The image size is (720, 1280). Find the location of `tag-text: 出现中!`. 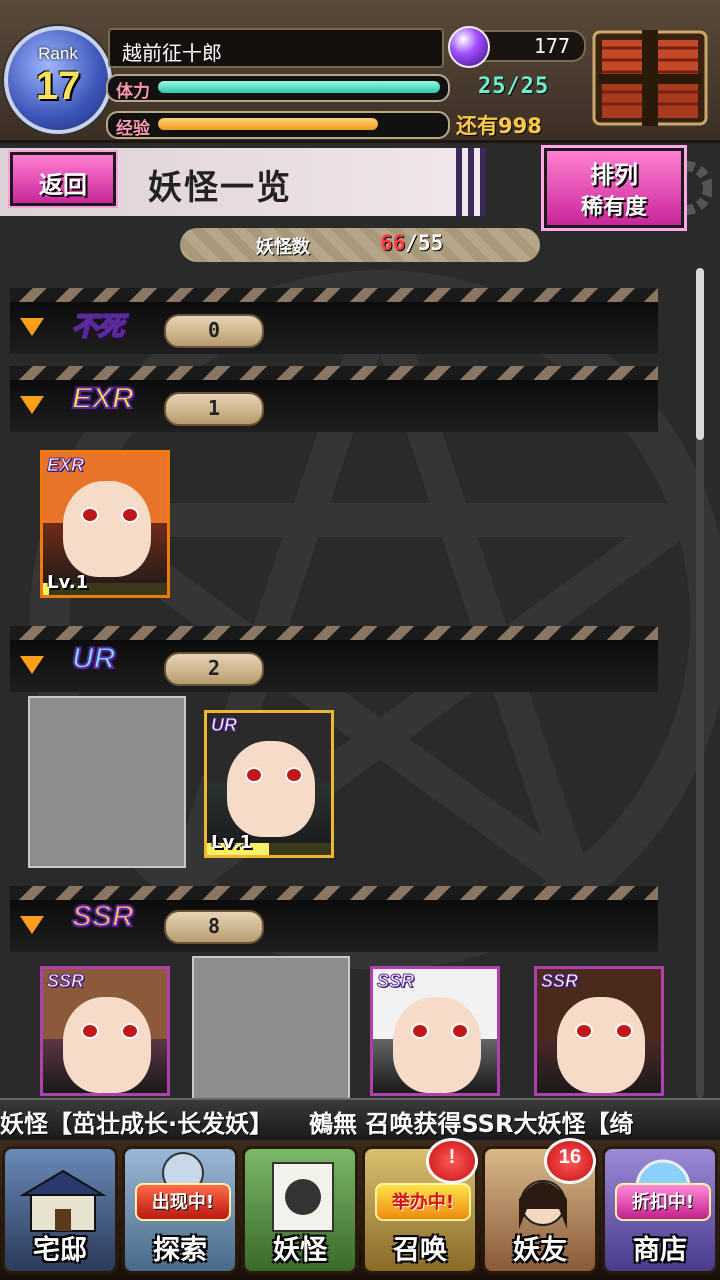

tag-text: 出现中! is located at coordinates (183, 1202).